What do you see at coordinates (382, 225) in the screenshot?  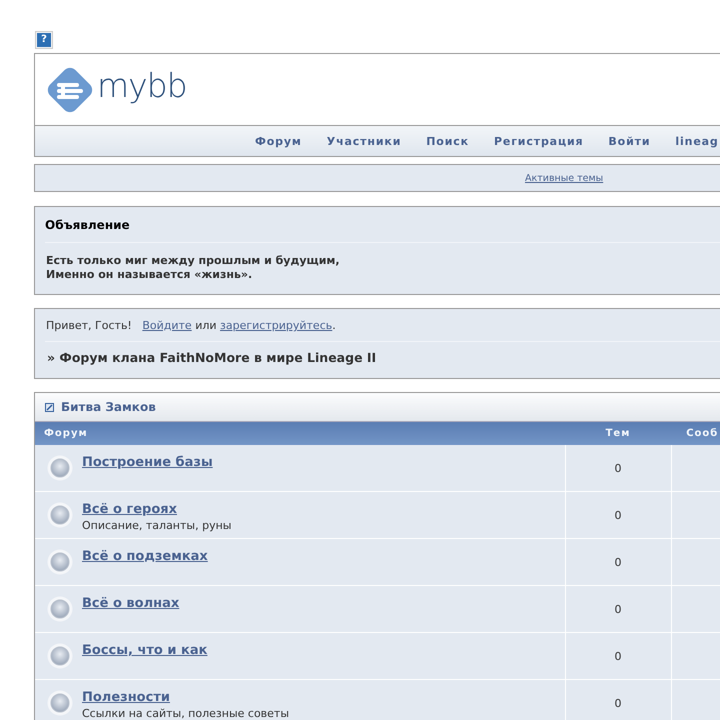 I see `announcement-title: Объявление` at bounding box center [382, 225].